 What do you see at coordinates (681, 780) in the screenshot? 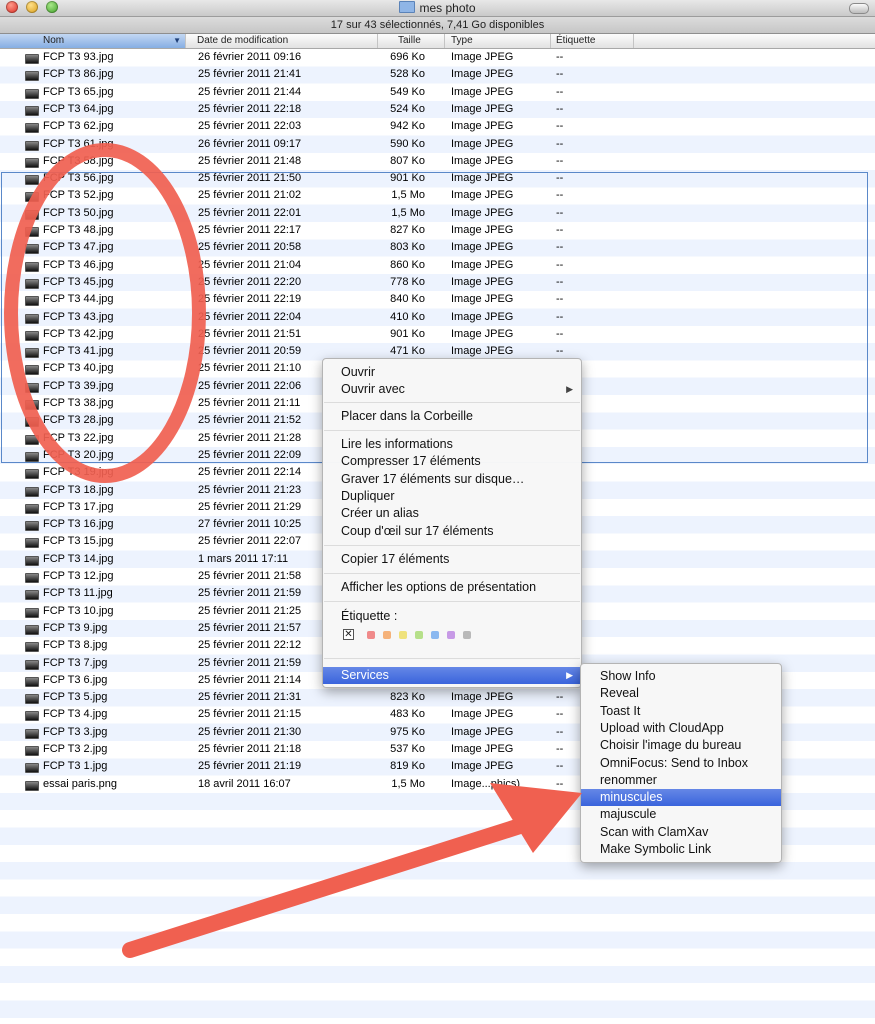
I see `services-item: renommer` at bounding box center [681, 780].